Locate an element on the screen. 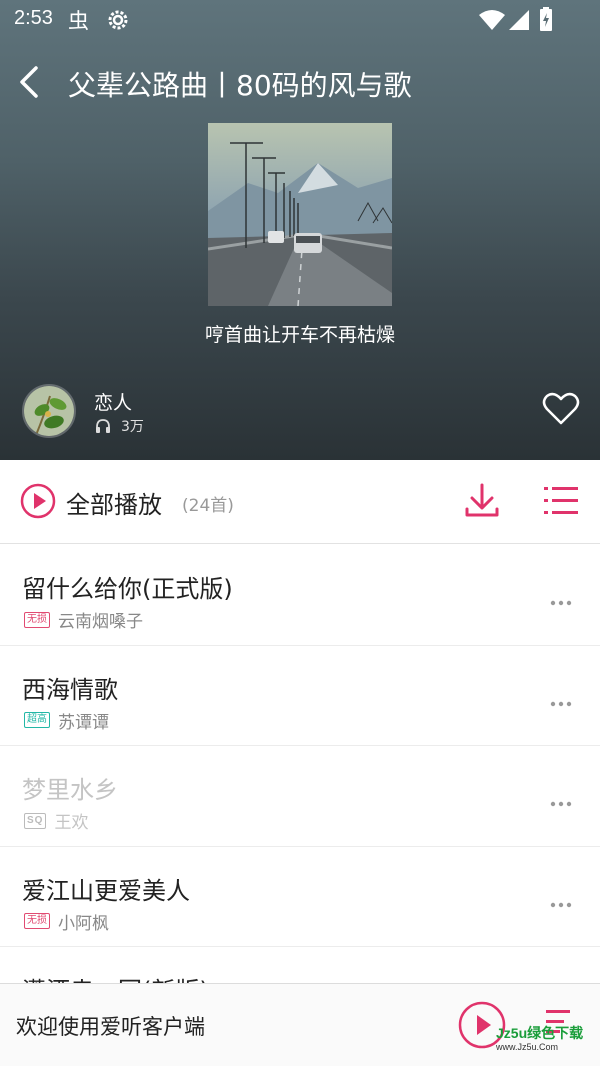 This screenshot has height=1066, width=600. song-artist: 王欢 is located at coordinates (71, 823).